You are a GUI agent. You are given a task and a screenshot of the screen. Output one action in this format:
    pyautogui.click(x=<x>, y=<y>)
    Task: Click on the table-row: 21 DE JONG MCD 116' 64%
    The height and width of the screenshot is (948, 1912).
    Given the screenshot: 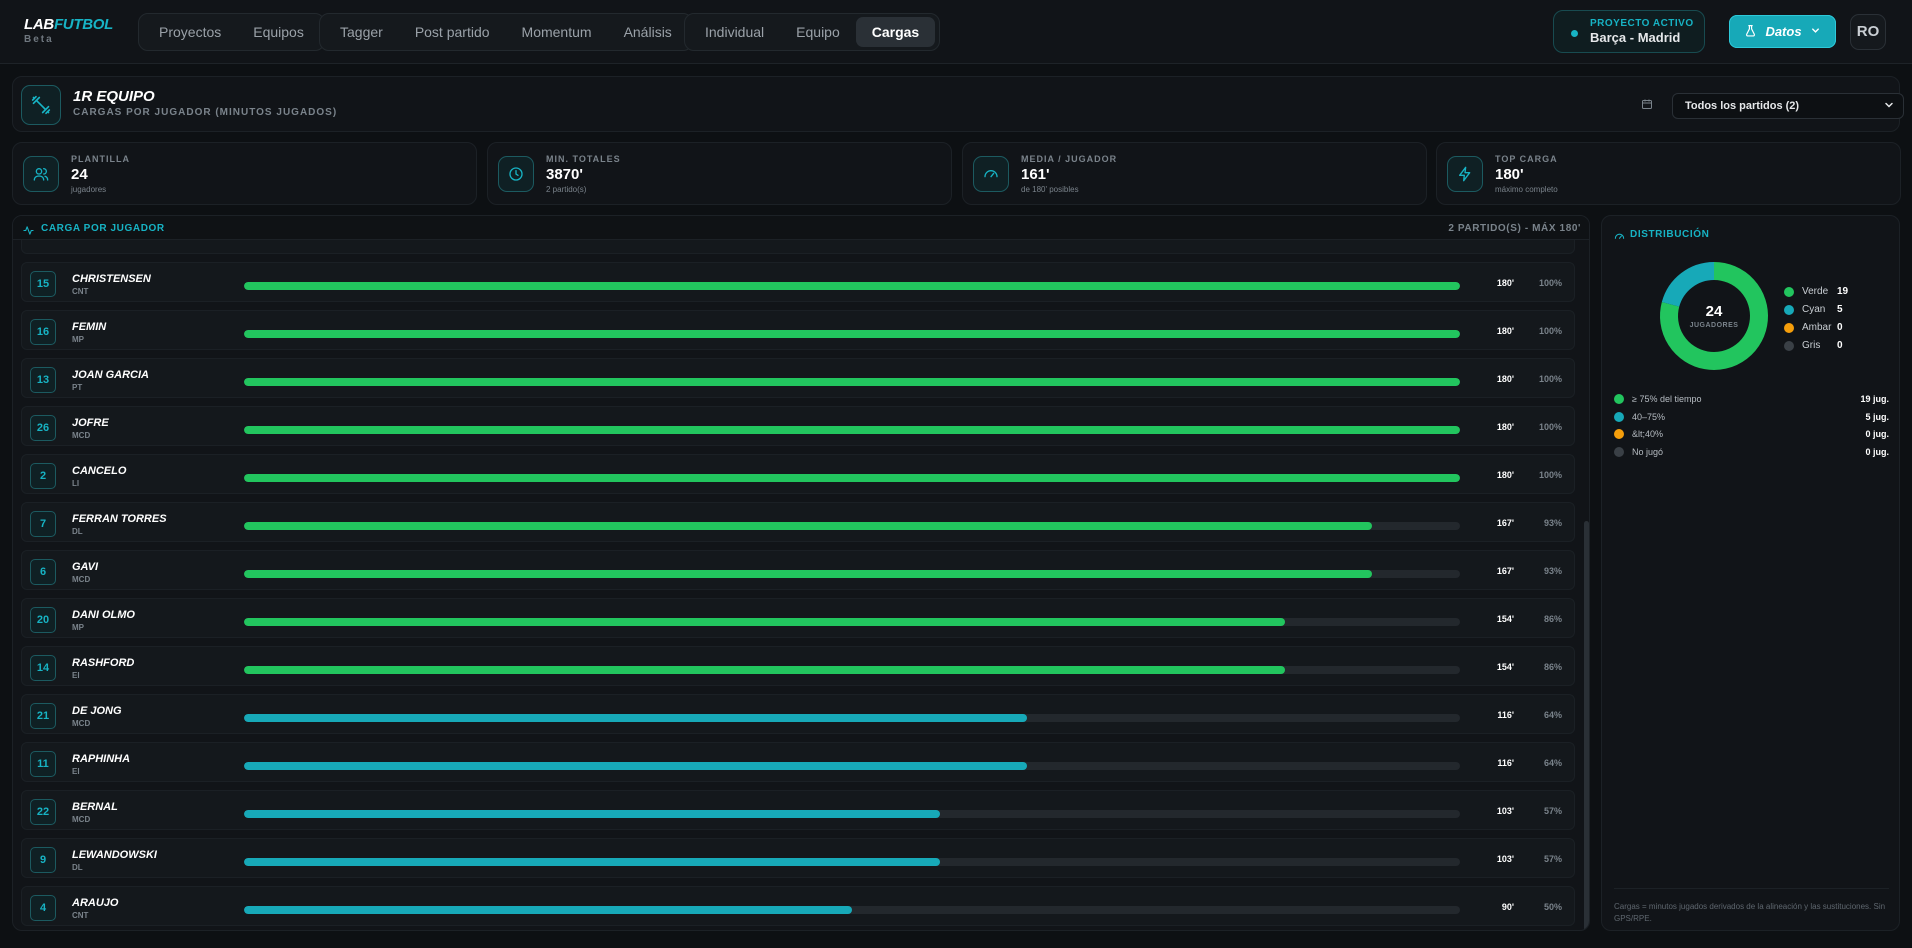 What is the action you would take?
    pyautogui.click(x=798, y=714)
    